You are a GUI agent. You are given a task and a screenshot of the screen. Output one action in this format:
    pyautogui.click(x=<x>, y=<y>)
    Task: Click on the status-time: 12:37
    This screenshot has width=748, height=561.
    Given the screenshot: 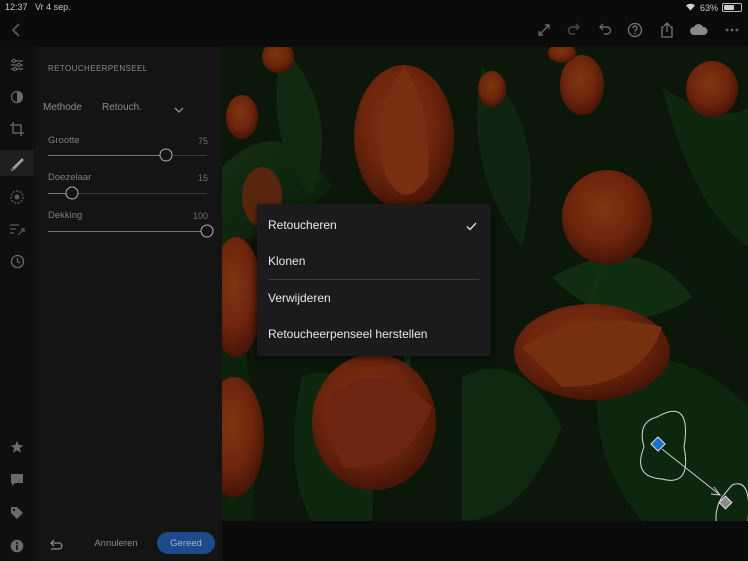 What is the action you would take?
    pyautogui.click(x=16, y=7)
    